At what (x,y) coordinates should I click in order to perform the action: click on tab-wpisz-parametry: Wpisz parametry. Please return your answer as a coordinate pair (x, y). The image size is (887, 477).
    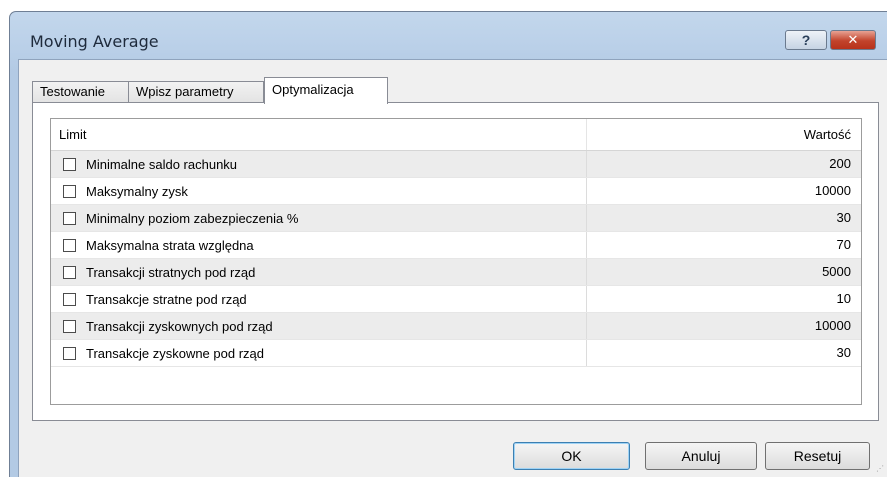
    Looking at the image, I should click on (196, 92).